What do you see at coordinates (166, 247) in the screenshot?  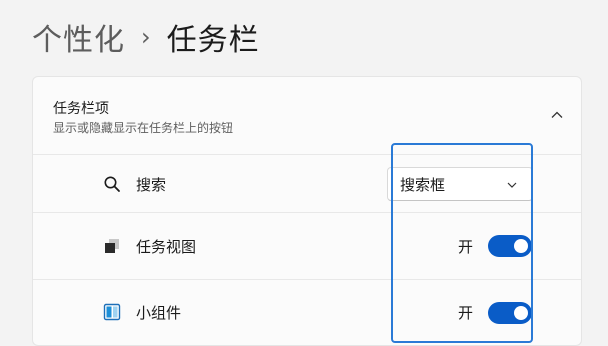 I see `task-view-label: 任务视图` at bounding box center [166, 247].